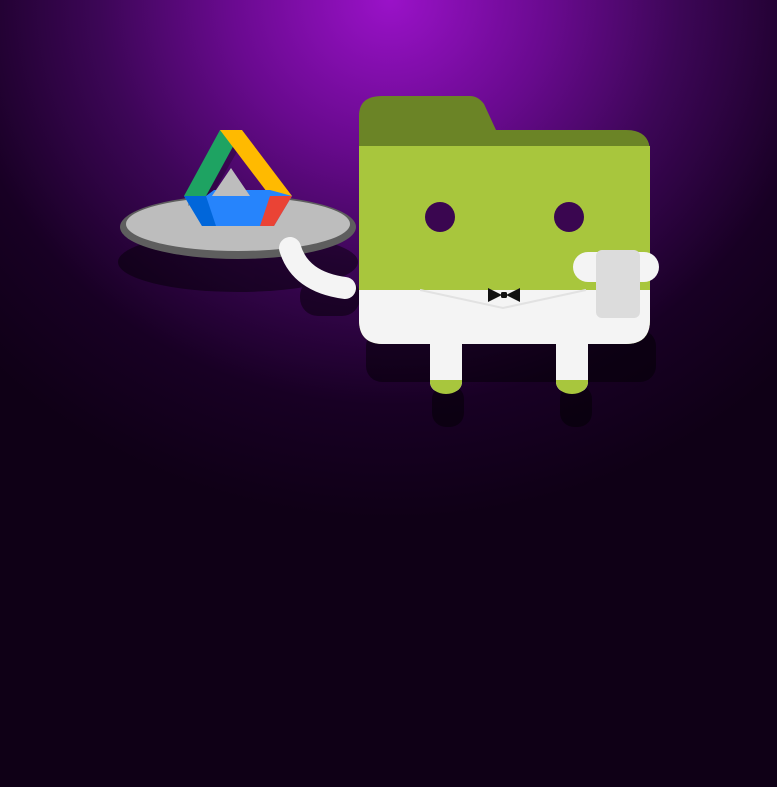 The width and height of the screenshot is (777, 787). Describe the element at coordinates (618, 284) in the screenshot. I see `napkin` at that location.